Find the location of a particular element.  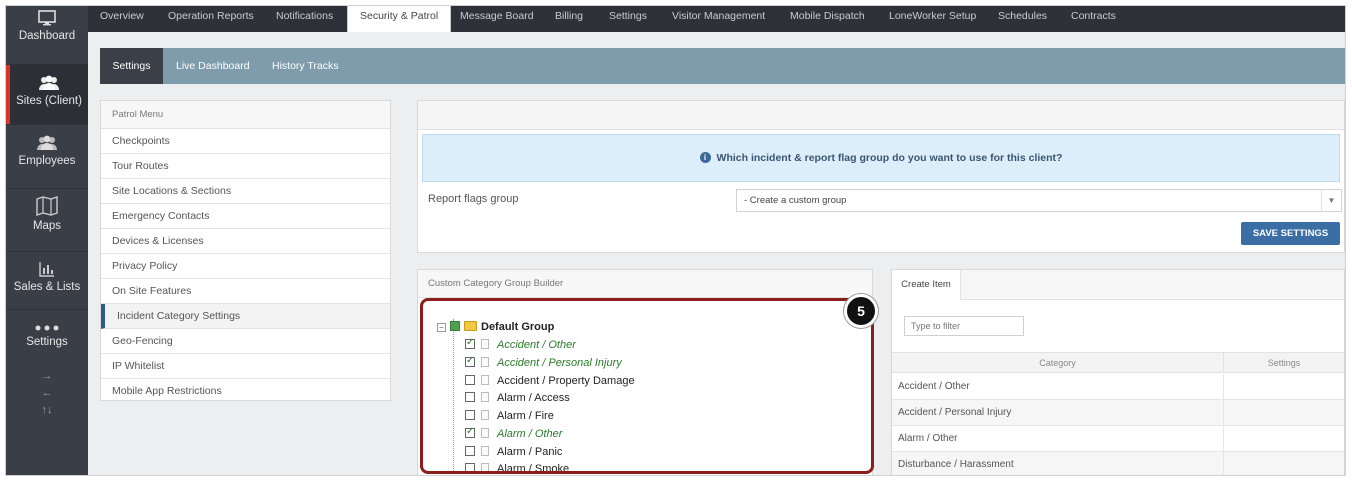

tab-create-item: Create Item is located at coordinates (926, 285).